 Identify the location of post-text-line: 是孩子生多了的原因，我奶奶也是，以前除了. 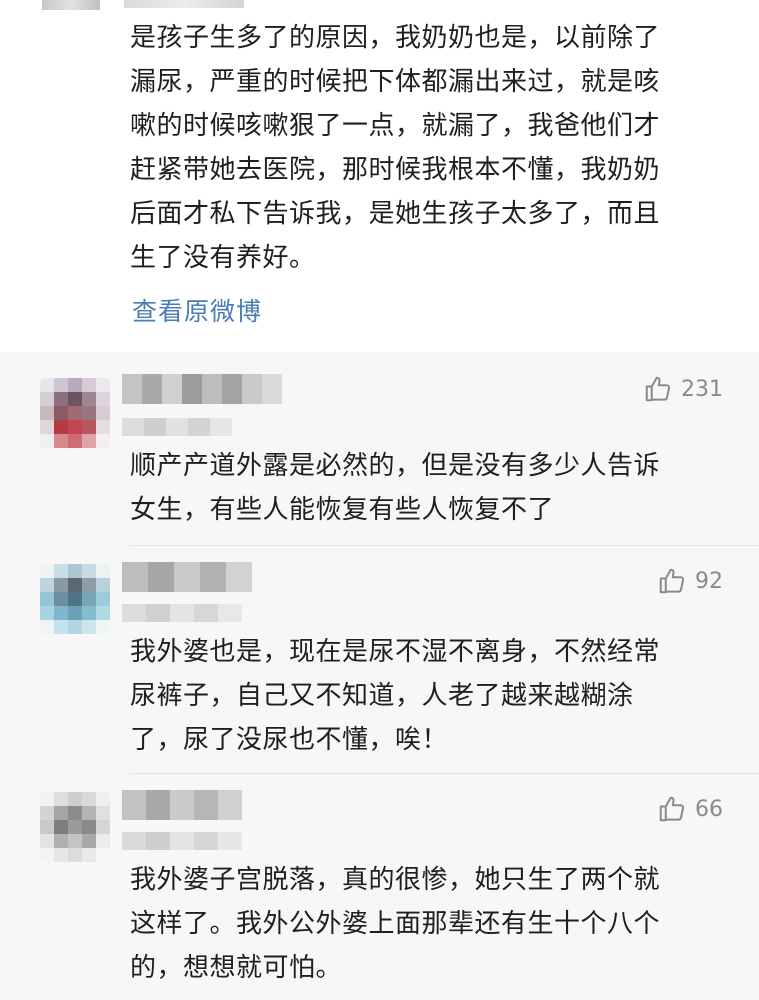
(395, 38).